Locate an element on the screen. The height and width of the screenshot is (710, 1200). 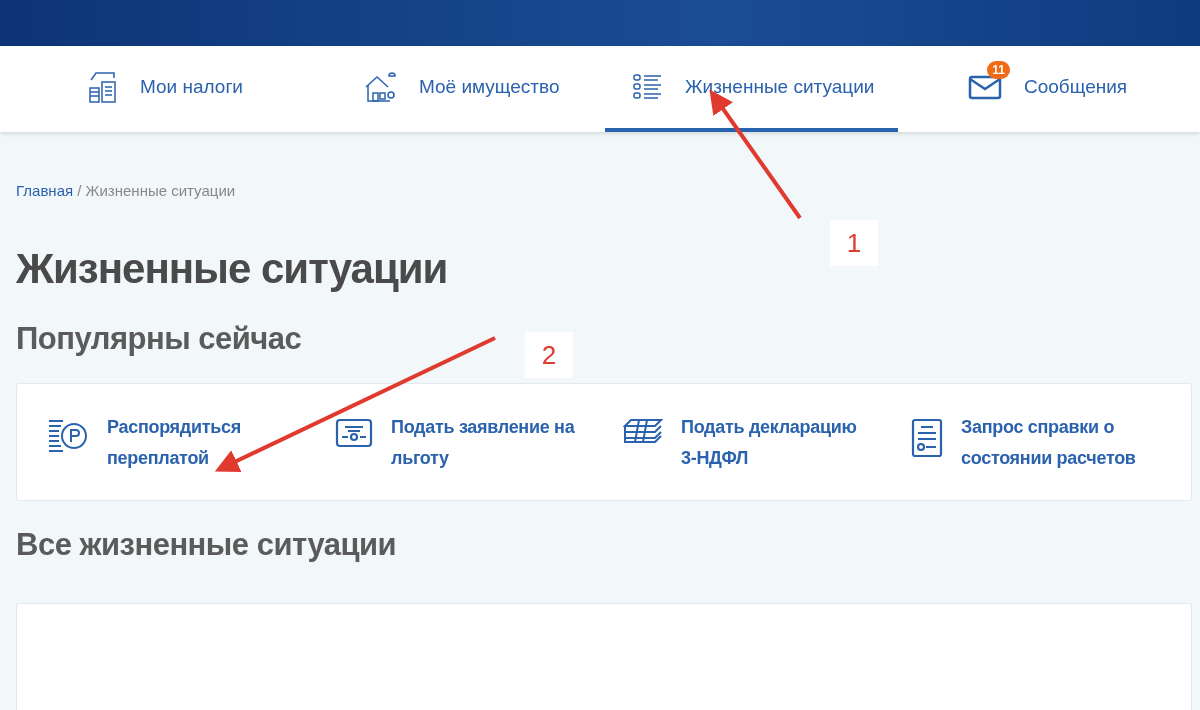
breadcrumb-current: Жизненные ситуации is located at coordinates (160, 190).